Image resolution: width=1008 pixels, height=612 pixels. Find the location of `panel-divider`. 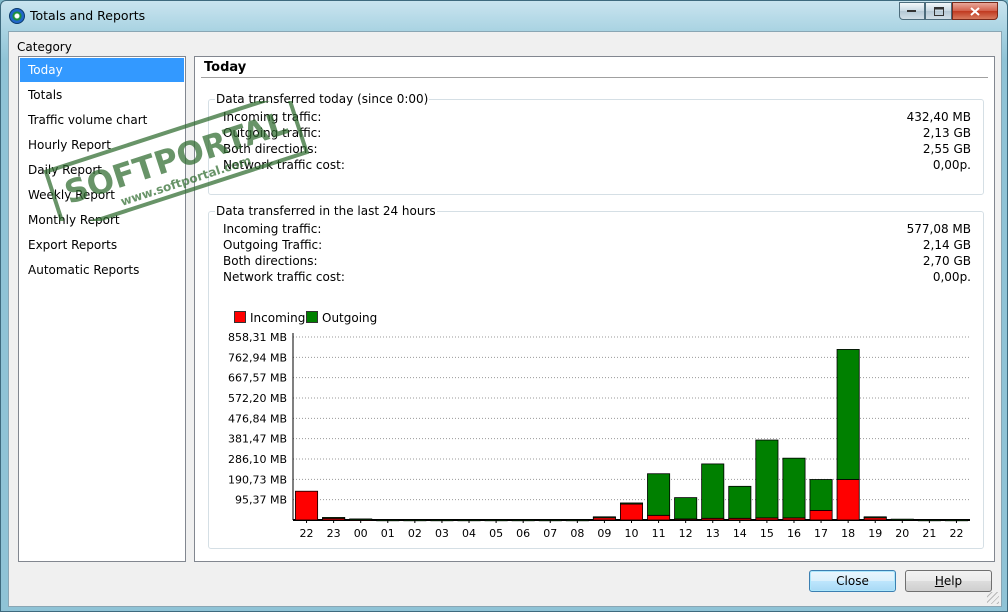

panel-divider is located at coordinates (594, 77).